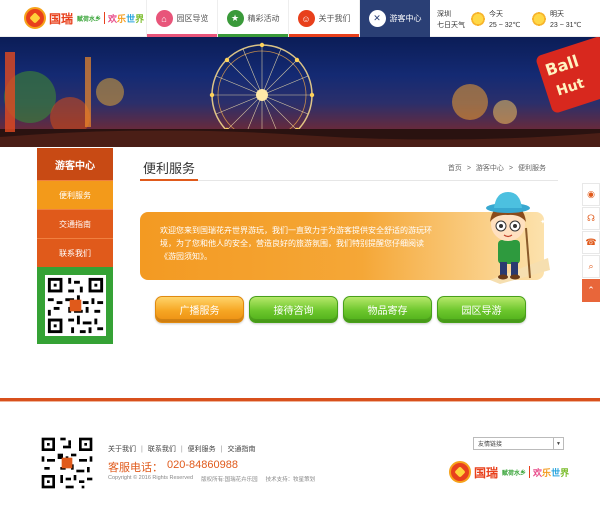  Describe the element at coordinates (481, 309) in the screenshot. I see `park-guide-button: 园区导游` at that location.